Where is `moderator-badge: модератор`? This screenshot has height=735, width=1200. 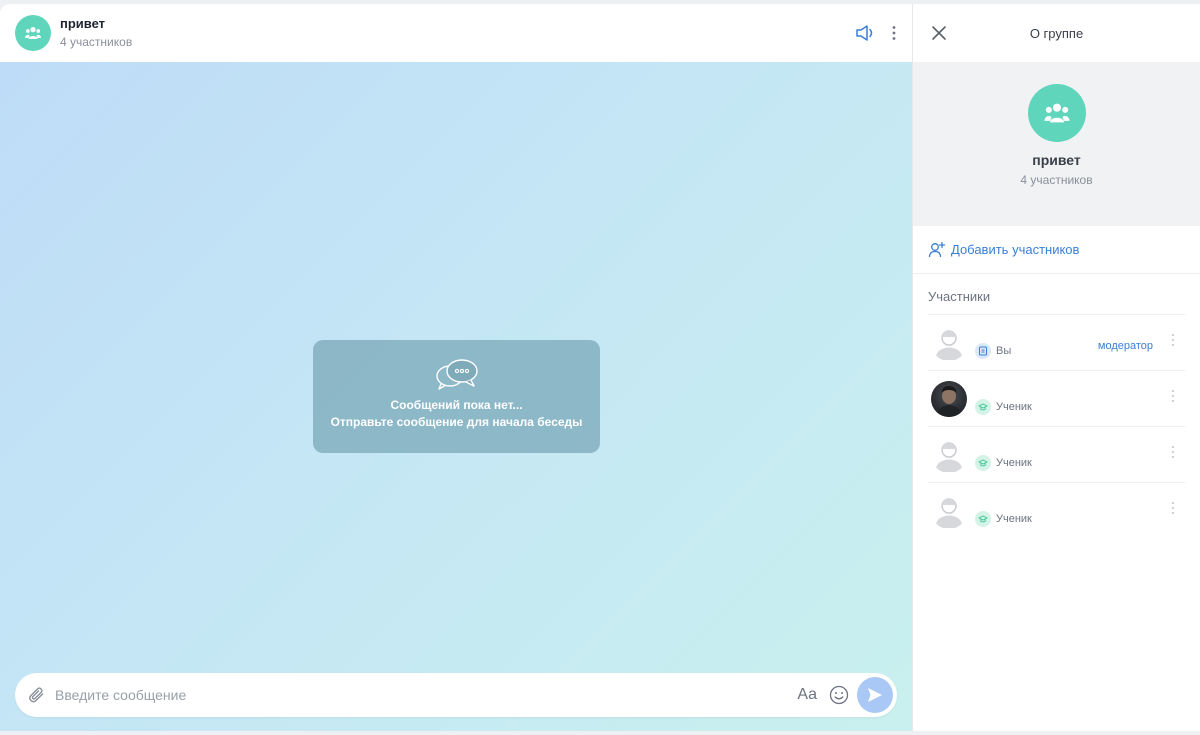
moderator-badge: модератор is located at coordinates (1125, 346).